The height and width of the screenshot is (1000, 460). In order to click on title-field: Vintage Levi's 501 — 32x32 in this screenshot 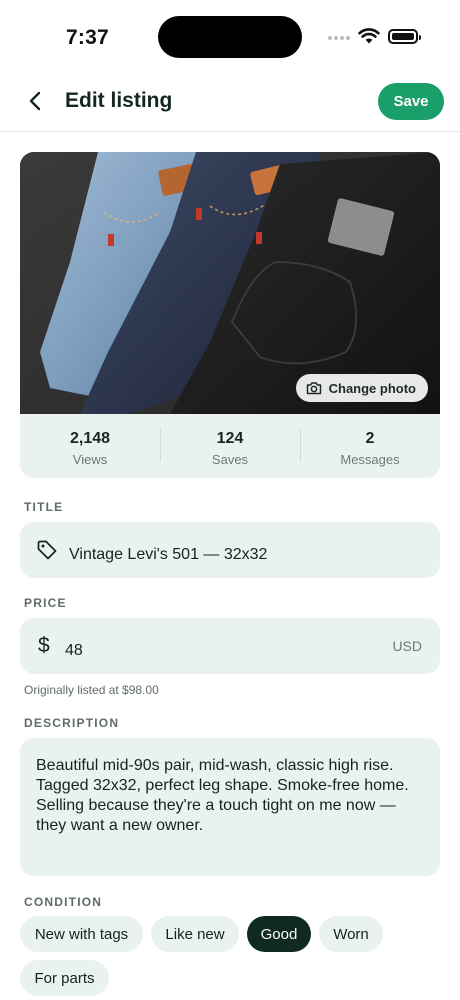, I will do `click(230, 550)`.